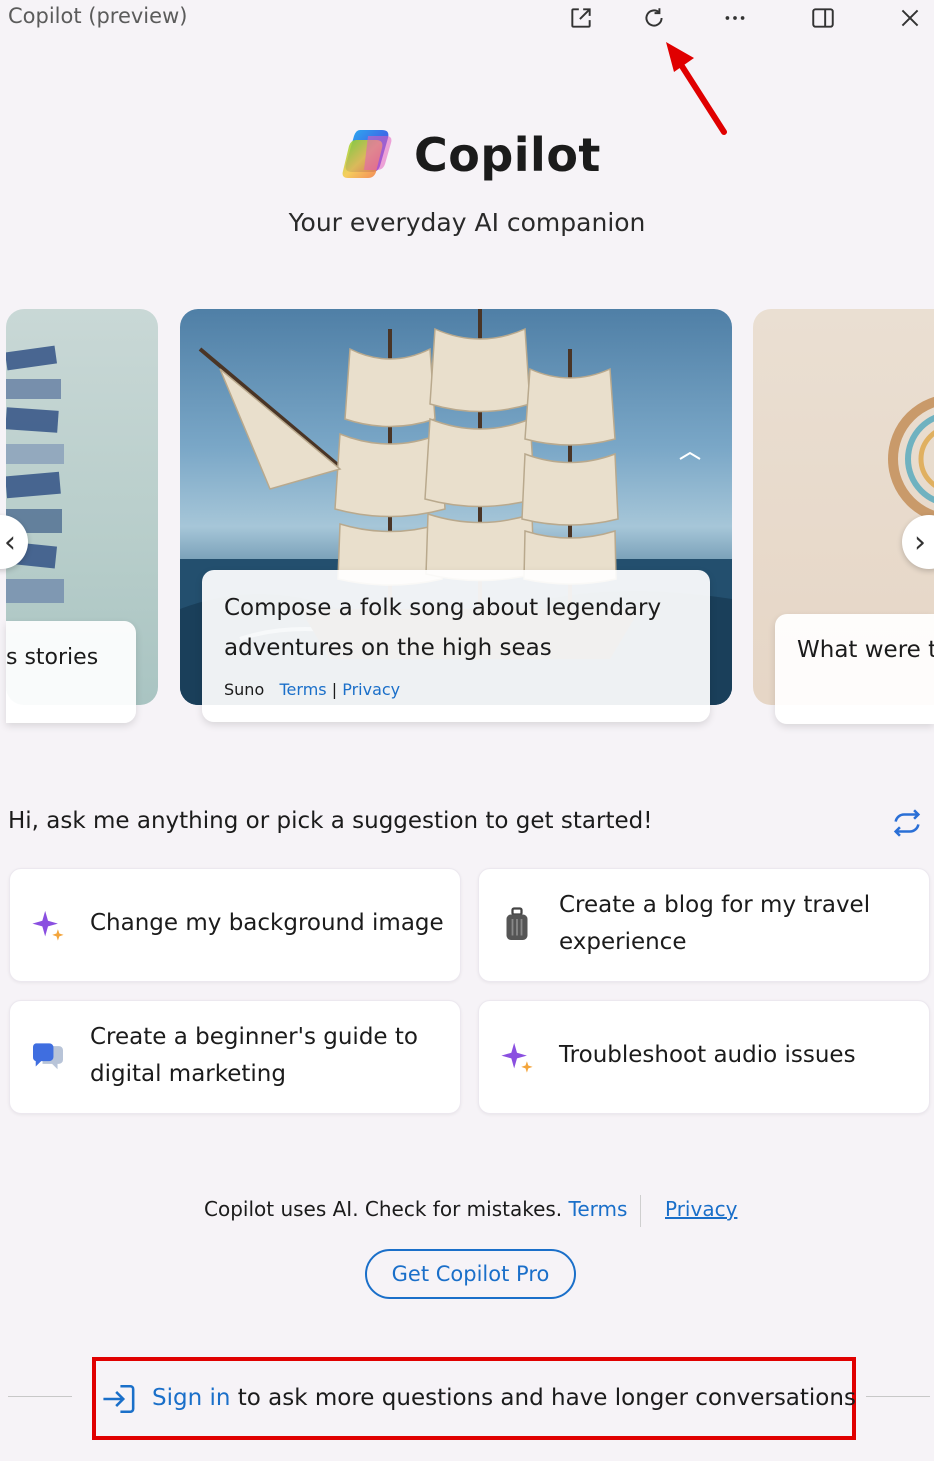  I want to click on annotation-arrow, so click(696, 88).